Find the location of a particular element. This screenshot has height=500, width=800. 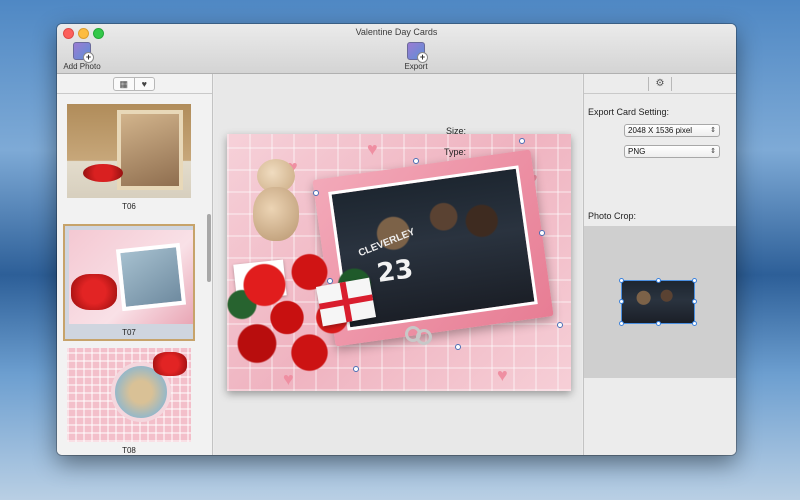

gear-icon: ⚙ is located at coordinates (660, 84).